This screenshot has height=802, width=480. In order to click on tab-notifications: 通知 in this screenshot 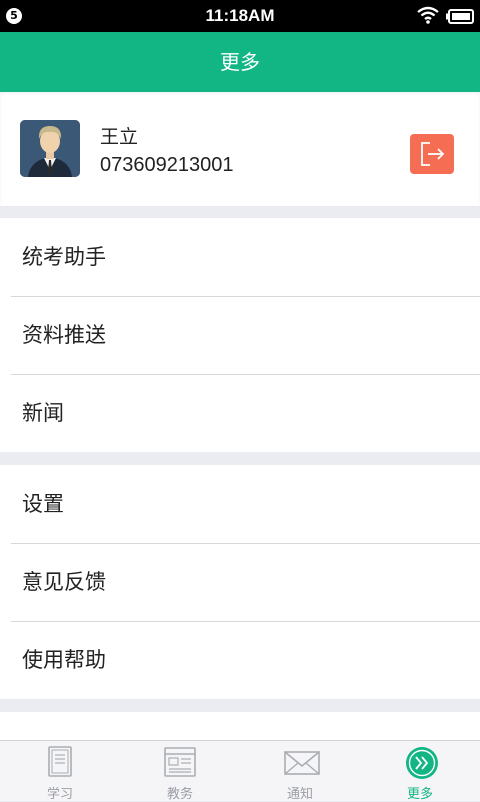, I will do `click(300, 771)`.